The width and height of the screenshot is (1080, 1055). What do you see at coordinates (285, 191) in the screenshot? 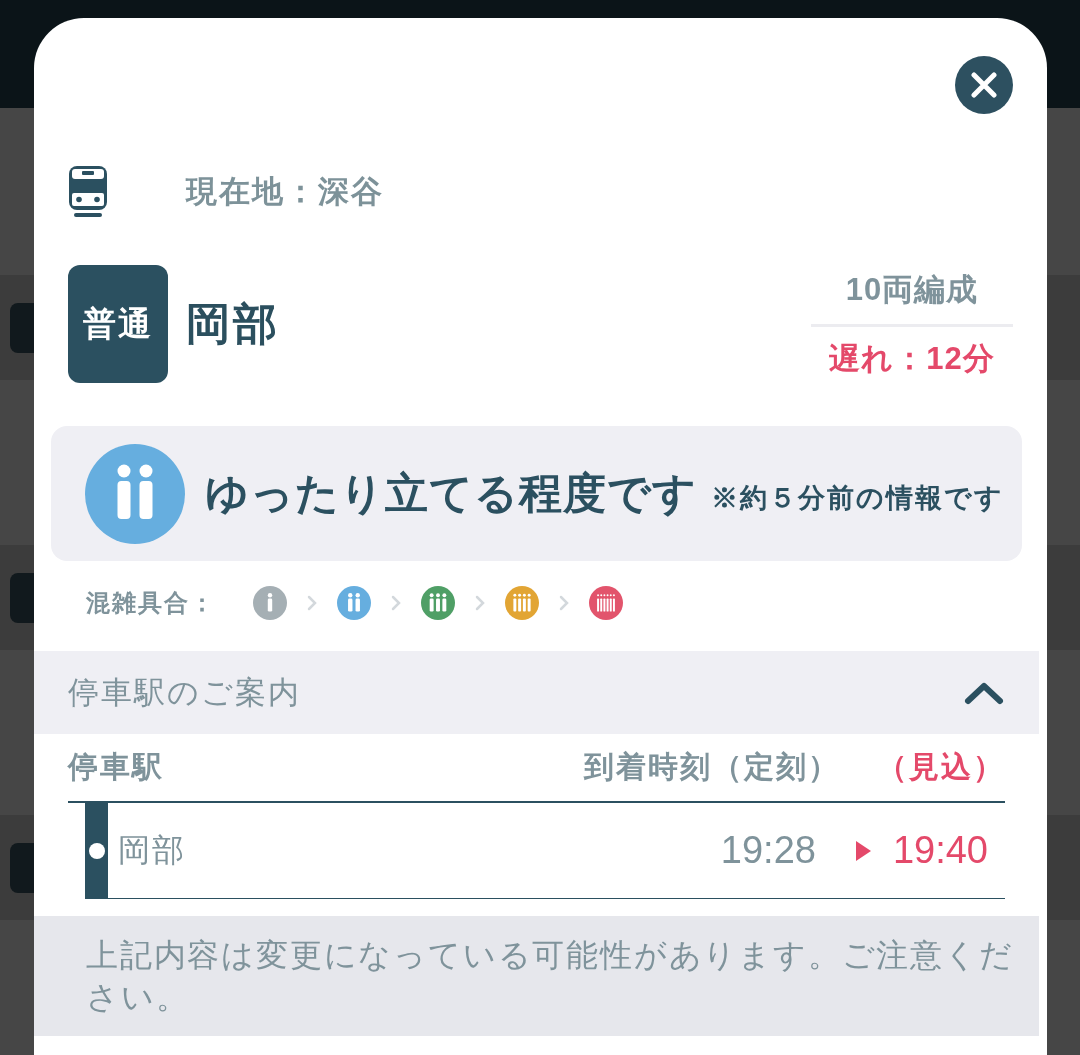
I see `current-location: 現在地：深谷` at bounding box center [285, 191].